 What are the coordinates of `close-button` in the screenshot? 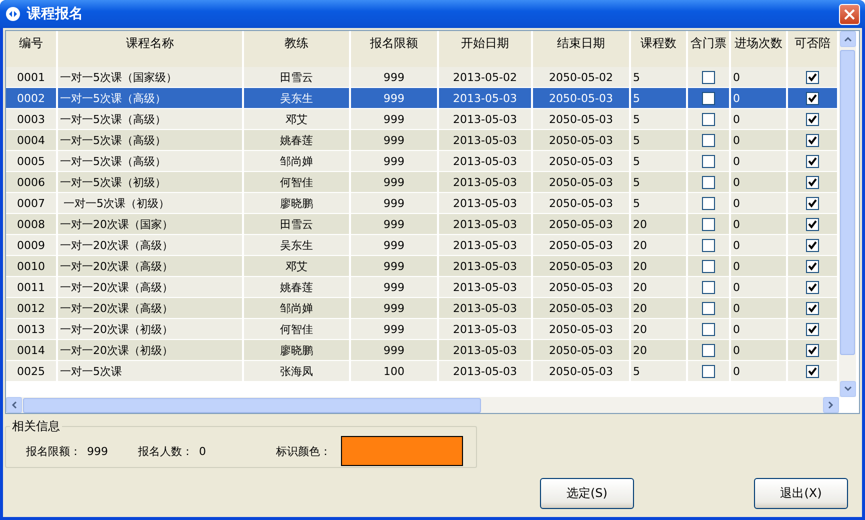 It's located at (849, 14).